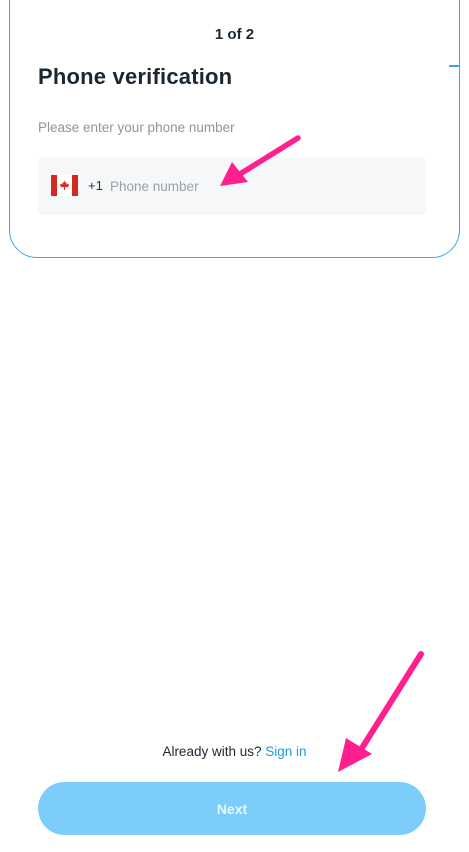 The image size is (469, 852). What do you see at coordinates (234, 34) in the screenshot?
I see `step-indicator: 1 of 2` at bounding box center [234, 34].